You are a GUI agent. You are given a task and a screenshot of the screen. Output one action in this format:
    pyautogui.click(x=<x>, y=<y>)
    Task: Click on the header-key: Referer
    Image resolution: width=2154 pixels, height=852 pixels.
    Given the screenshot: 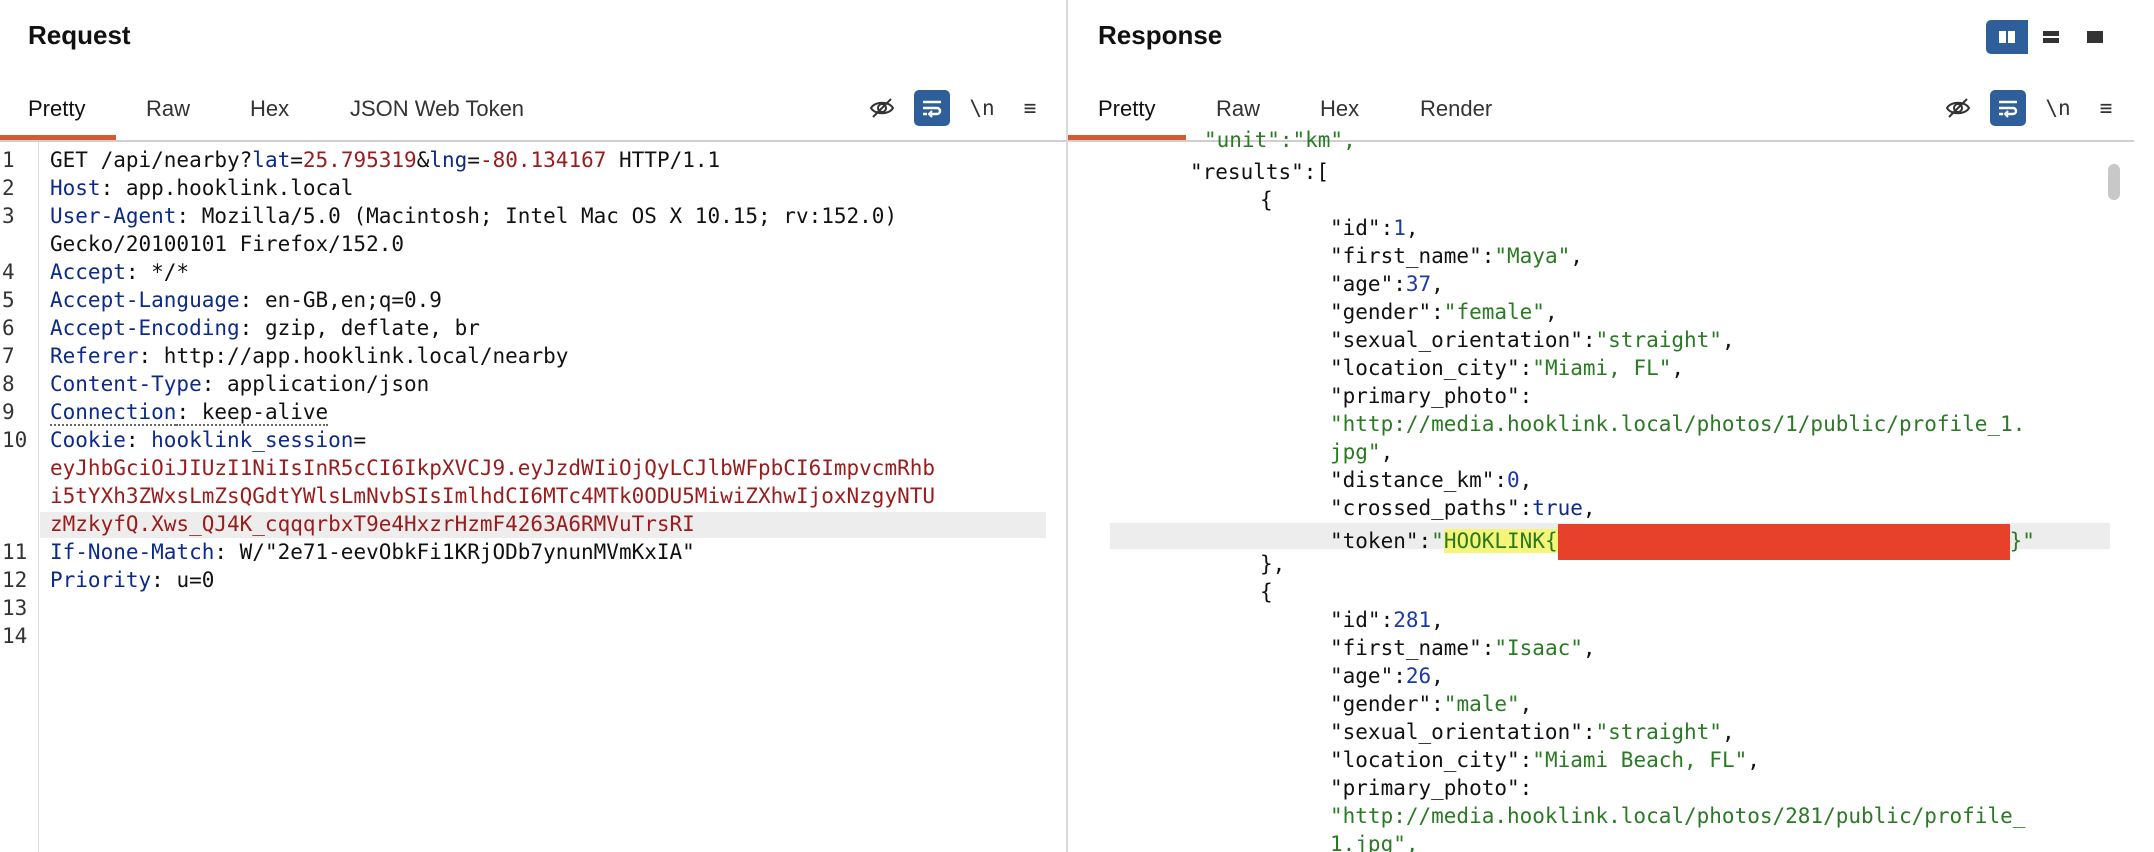 What is the action you would take?
    pyautogui.click(x=94, y=356)
    